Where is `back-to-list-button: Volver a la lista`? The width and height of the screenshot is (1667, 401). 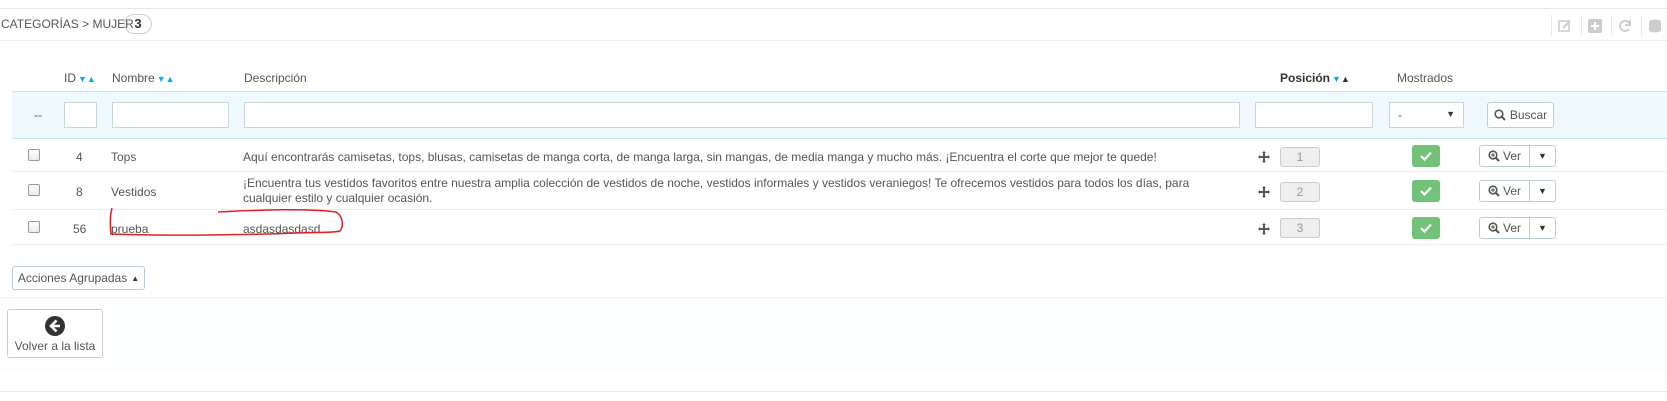 back-to-list-button: Volver a la lista is located at coordinates (55, 333).